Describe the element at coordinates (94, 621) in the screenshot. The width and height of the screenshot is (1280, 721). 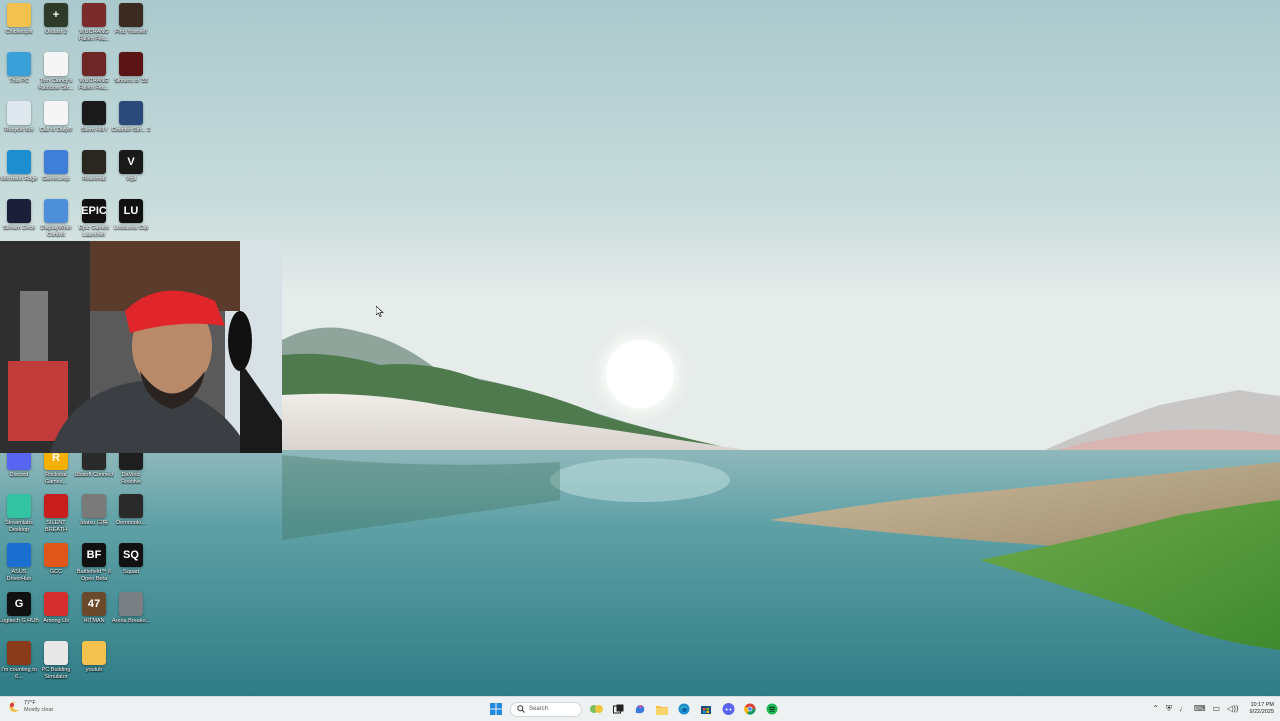
I see `desktop-icon-label: HITMAN` at that location.